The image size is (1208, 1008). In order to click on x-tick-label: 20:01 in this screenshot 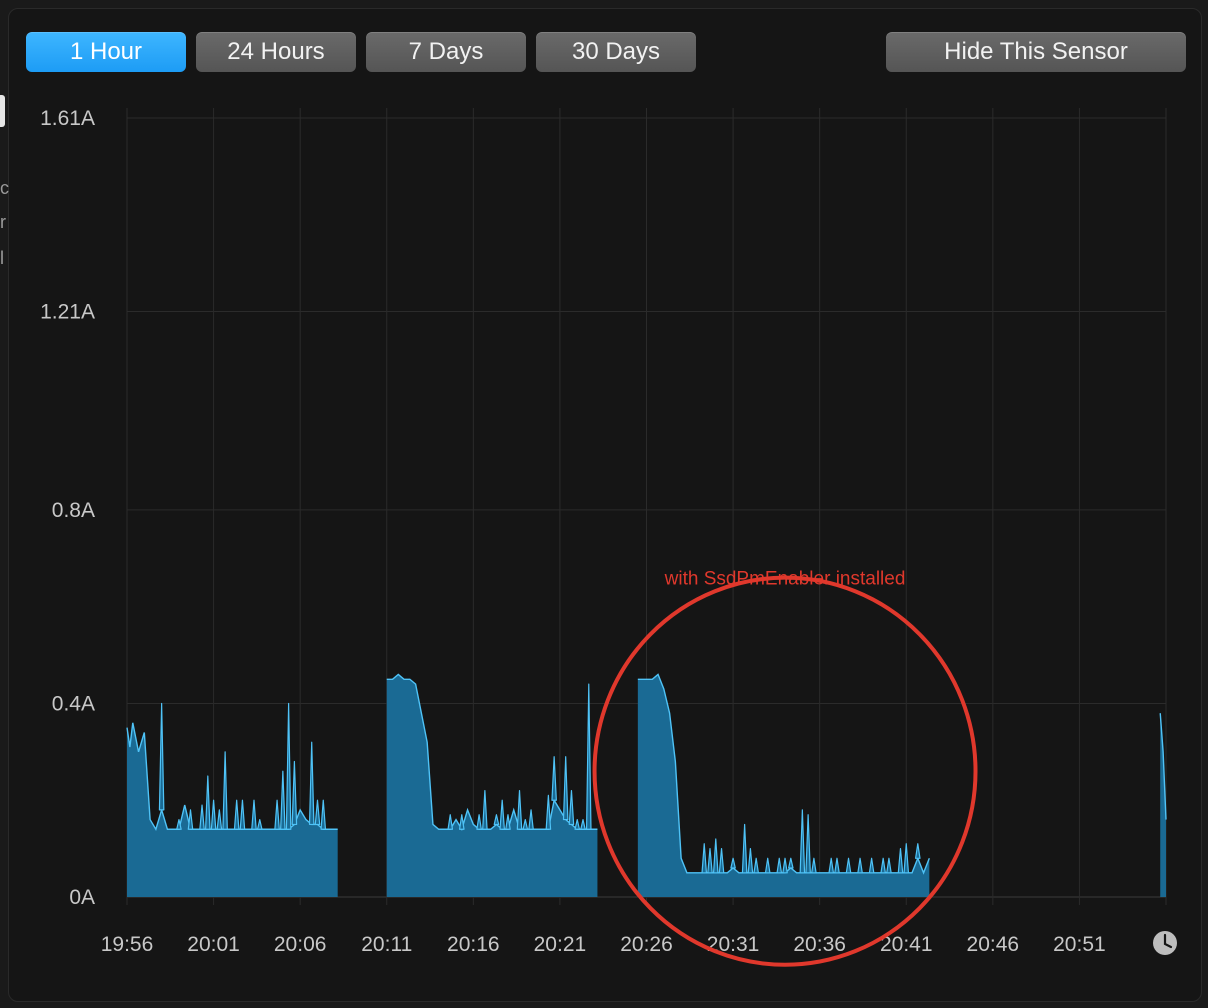, I will do `click(213, 944)`.